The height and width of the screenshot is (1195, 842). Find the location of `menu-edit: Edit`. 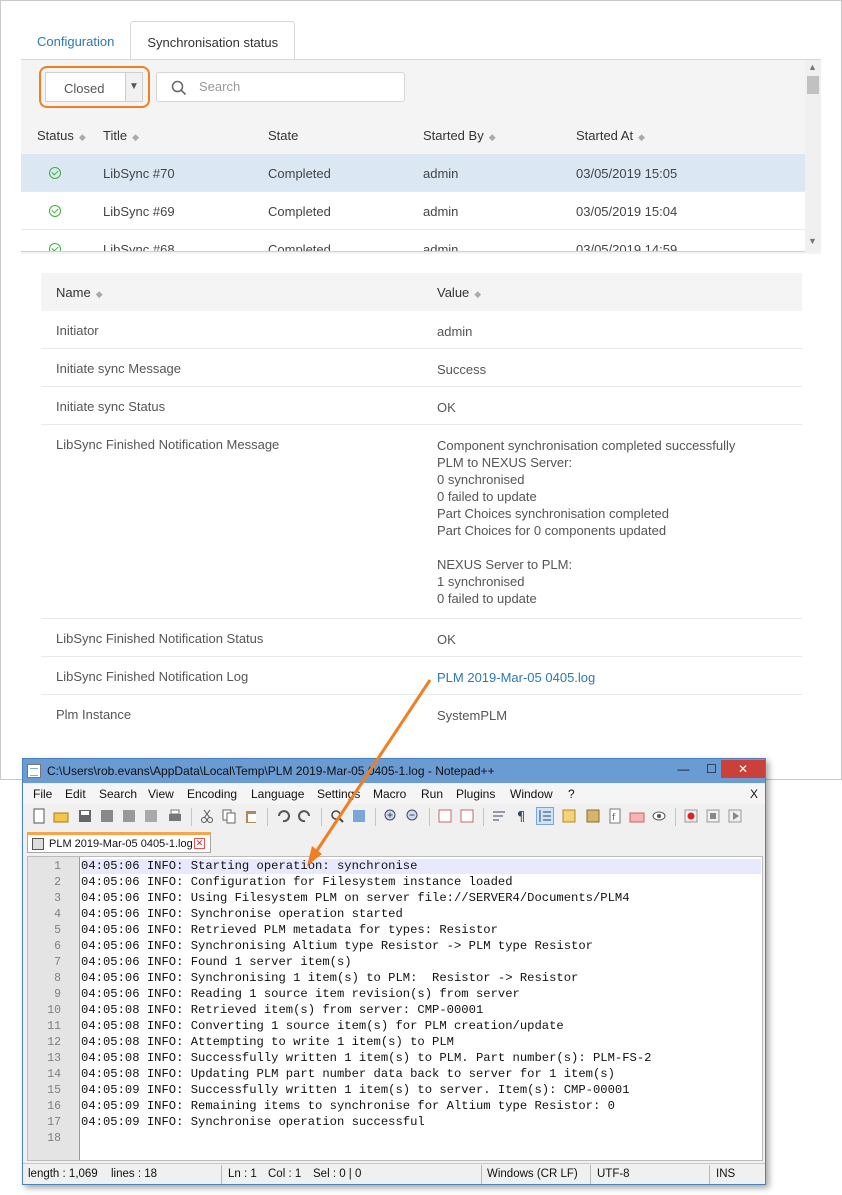

menu-edit: Edit is located at coordinates (75, 794).